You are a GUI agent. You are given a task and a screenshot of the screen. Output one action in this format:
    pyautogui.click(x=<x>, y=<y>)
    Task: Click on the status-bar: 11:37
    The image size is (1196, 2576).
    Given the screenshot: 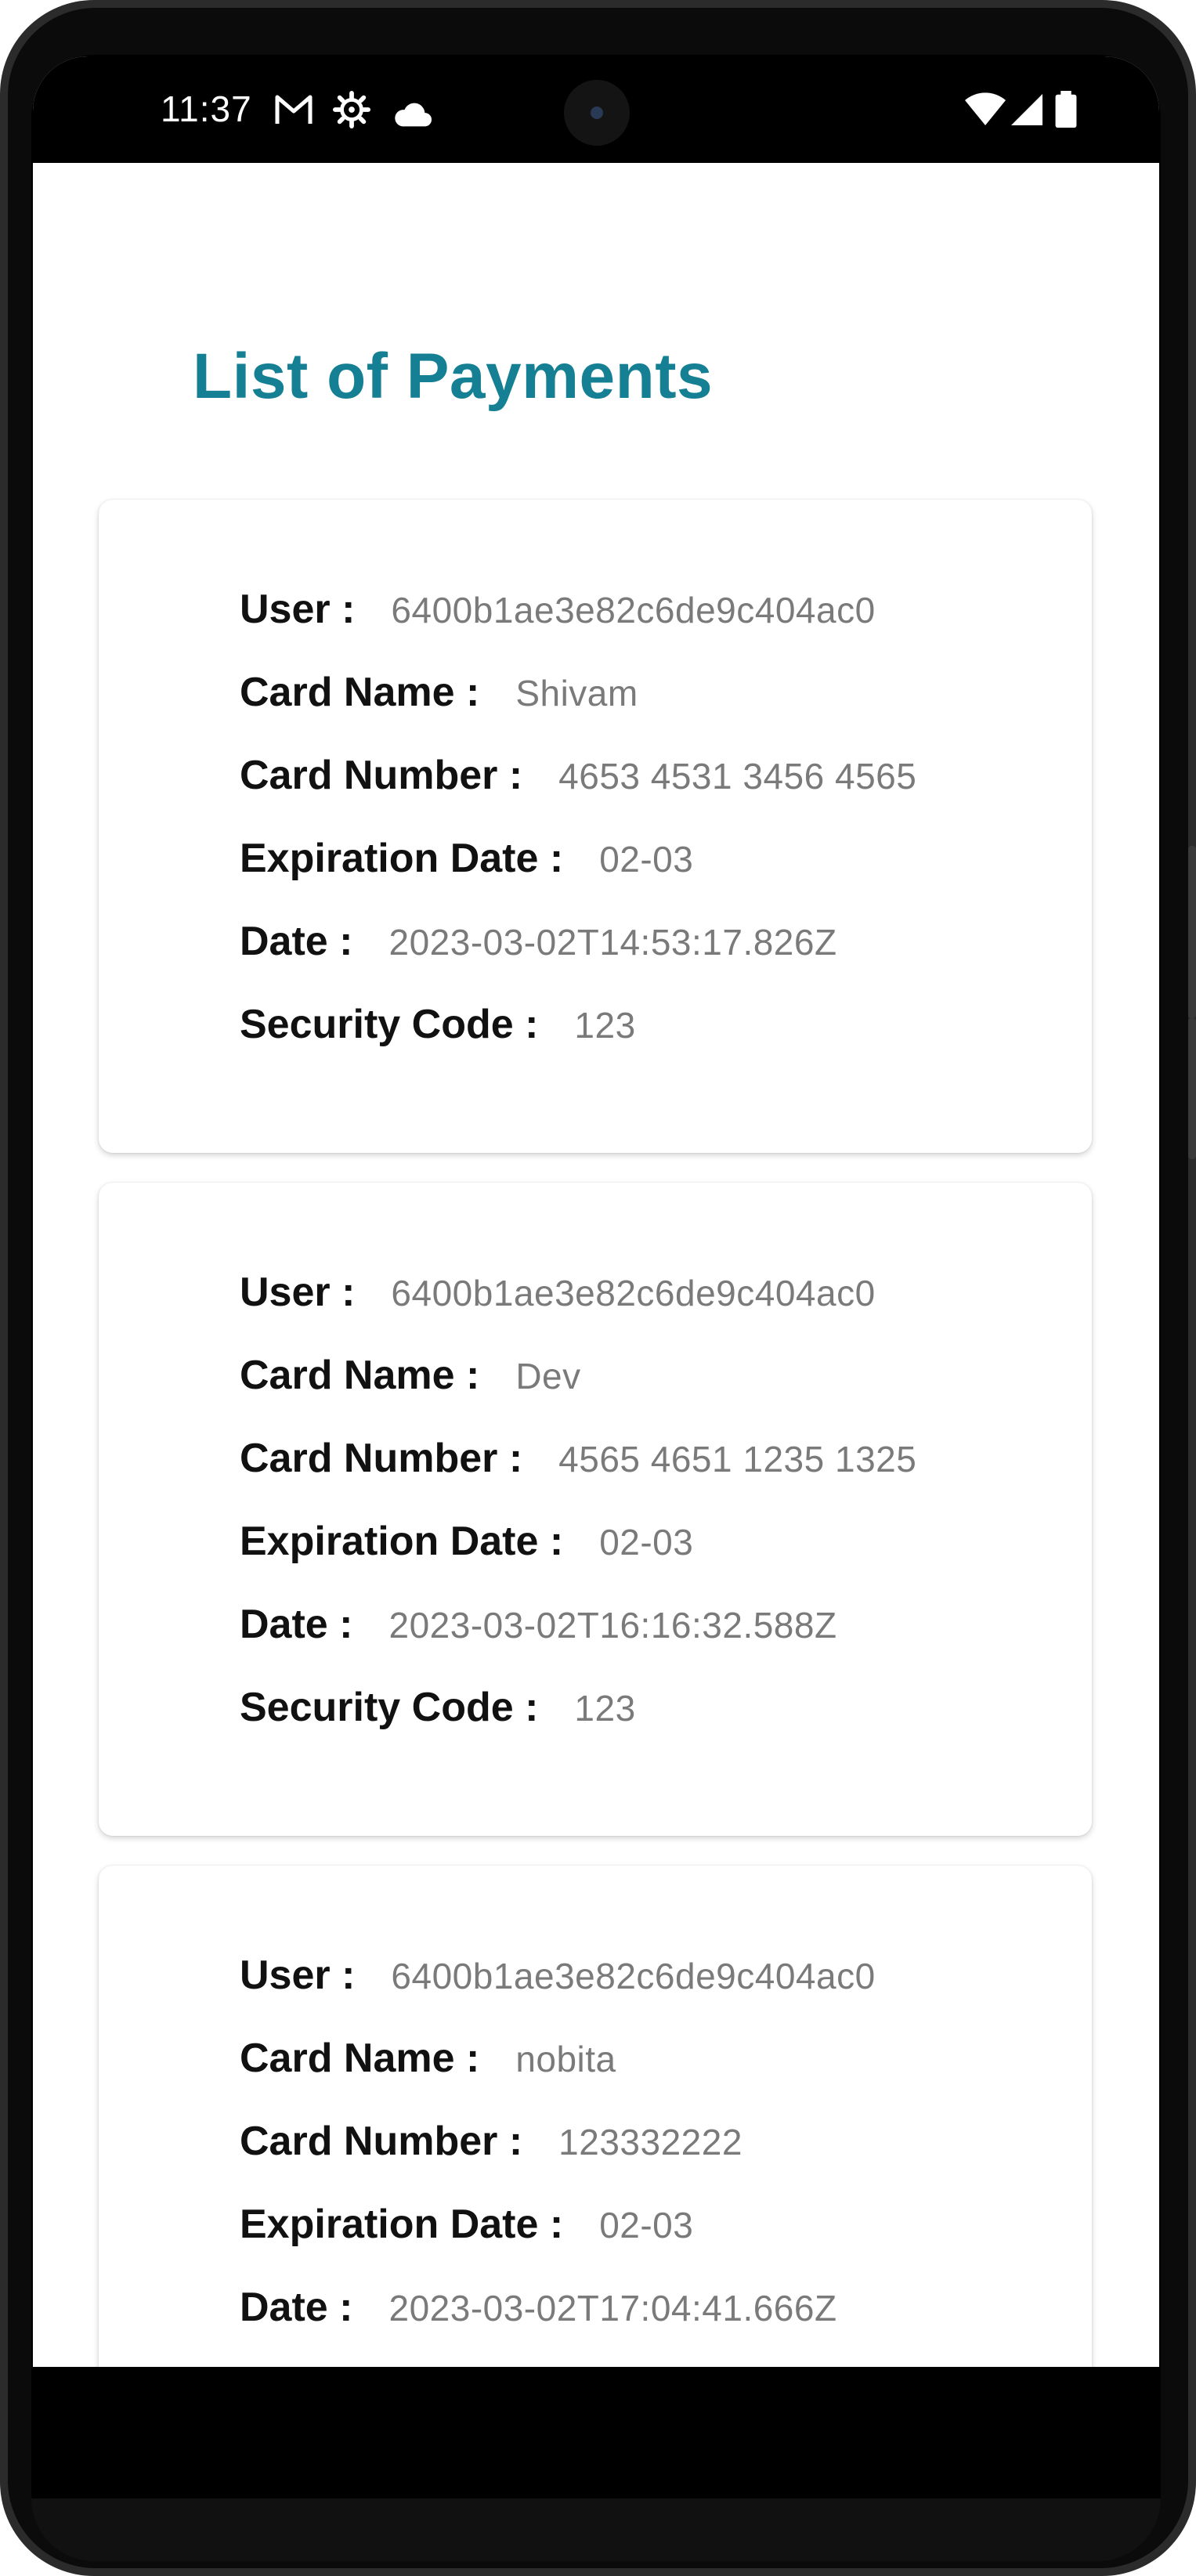 What is the action you would take?
    pyautogui.click(x=596, y=109)
    